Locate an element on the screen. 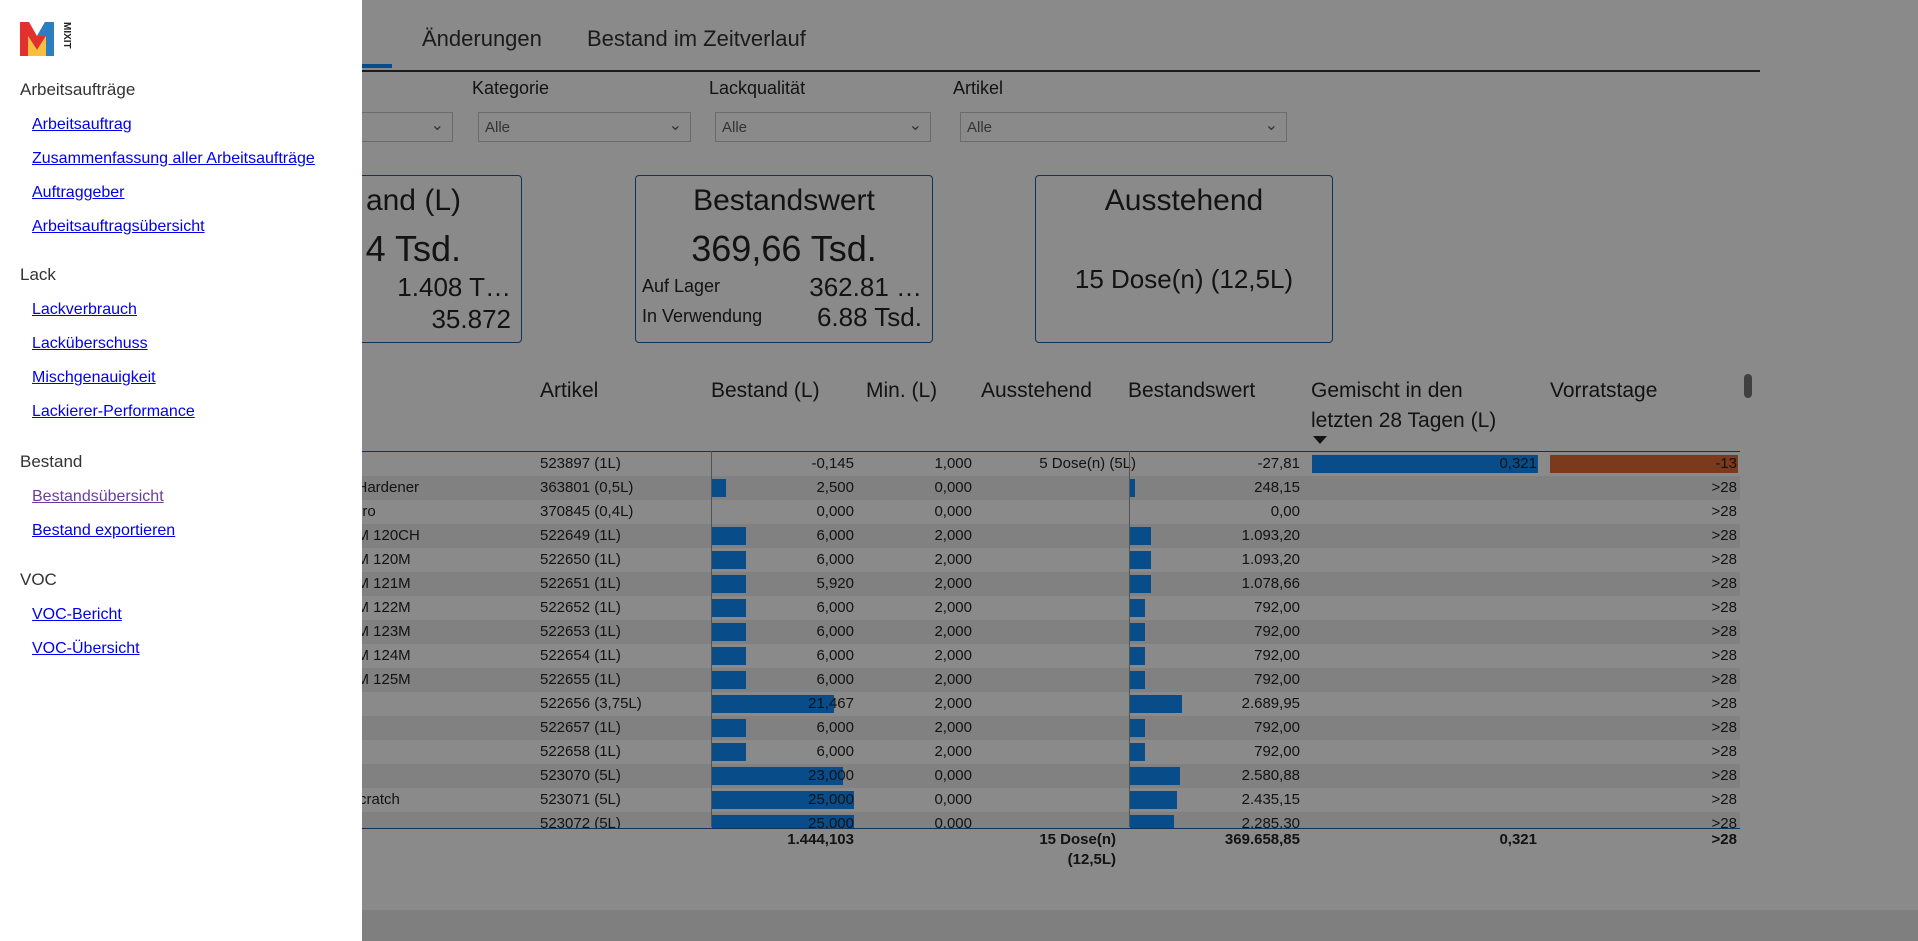 The image size is (1918, 941). nav-link: VOC-Bericht is located at coordinates (77, 615).